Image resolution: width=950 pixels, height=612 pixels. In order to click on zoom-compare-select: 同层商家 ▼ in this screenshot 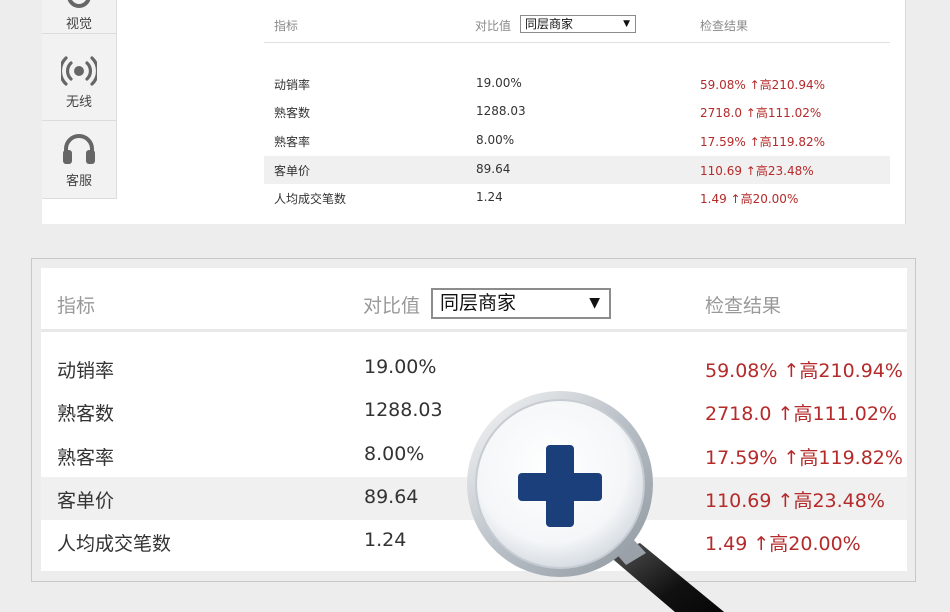, I will do `click(521, 303)`.